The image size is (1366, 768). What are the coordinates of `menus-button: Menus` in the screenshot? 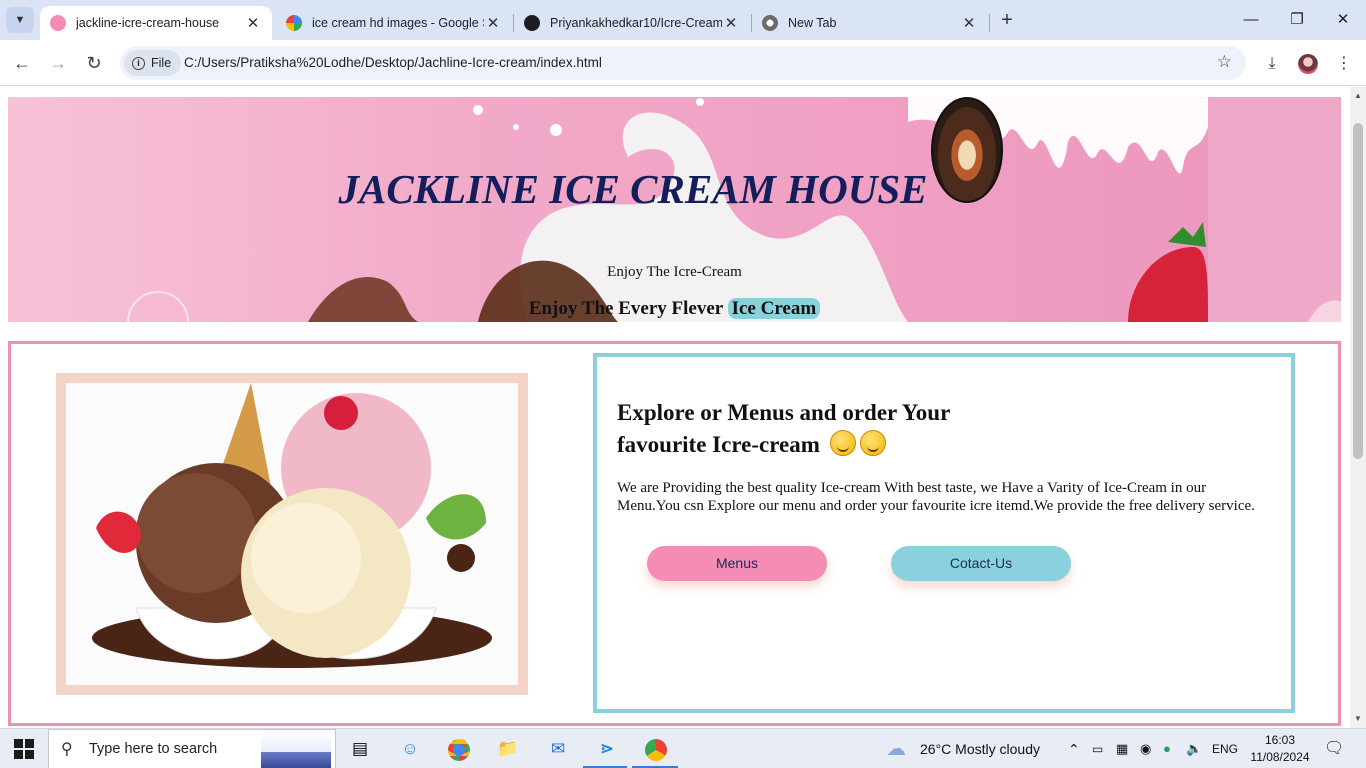 It's located at (737, 563).